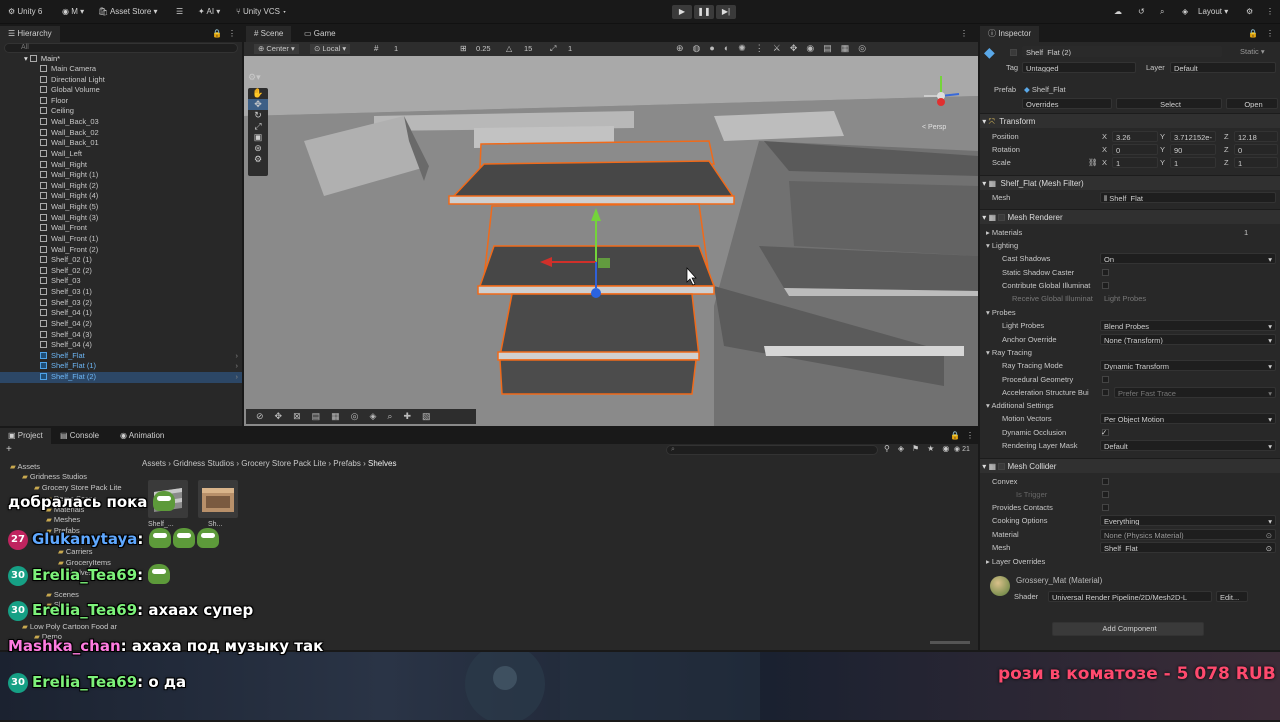  I want to click on renderer-dropdown: Prefer Fast Trace ▾, so click(1195, 392).